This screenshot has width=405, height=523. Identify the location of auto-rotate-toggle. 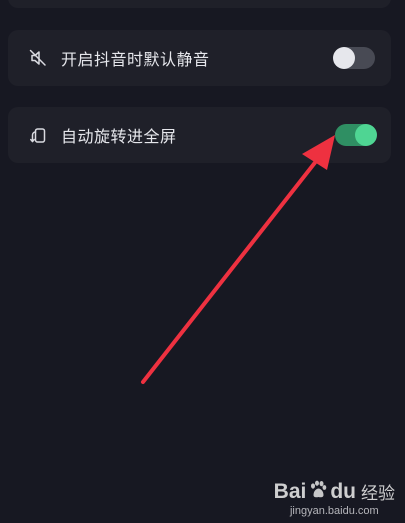
(356, 135).